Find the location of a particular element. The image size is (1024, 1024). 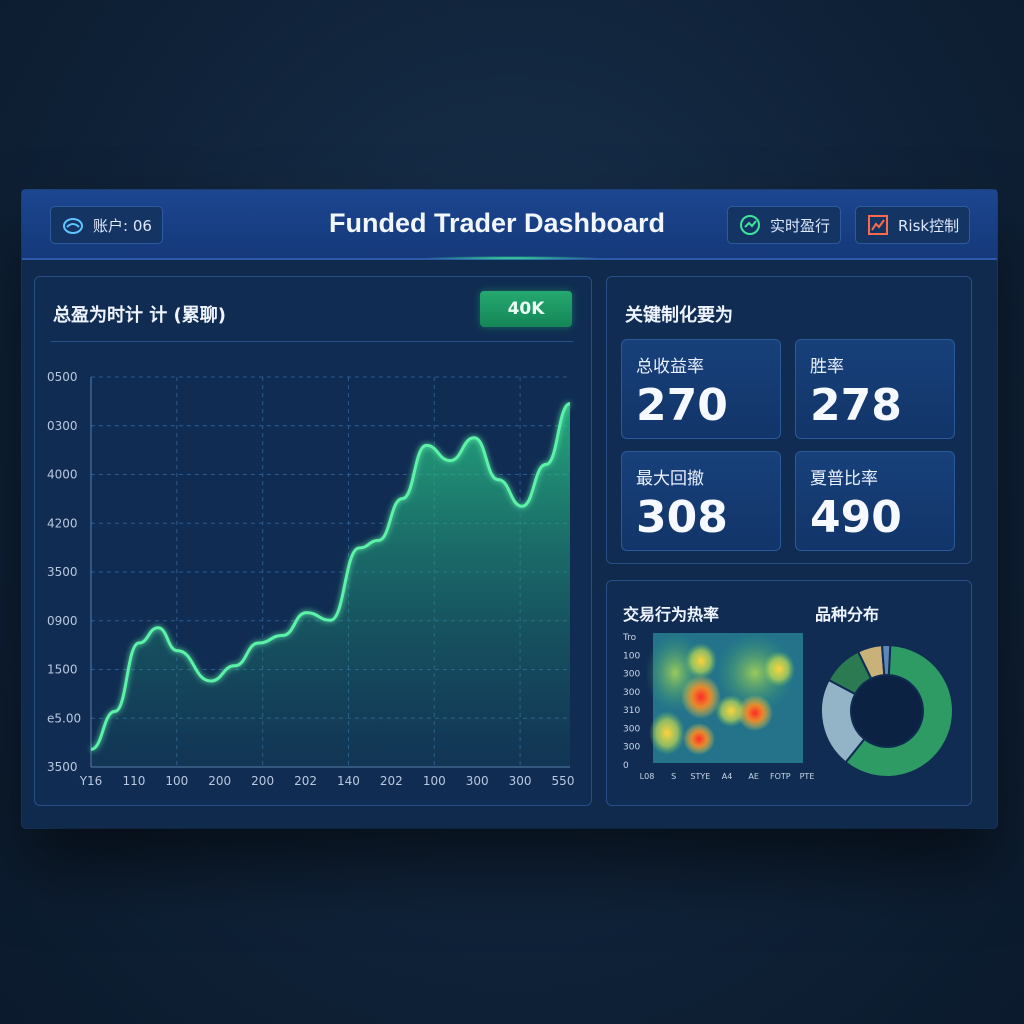

kpi-value: 270 is located at coordinates (682, 405).